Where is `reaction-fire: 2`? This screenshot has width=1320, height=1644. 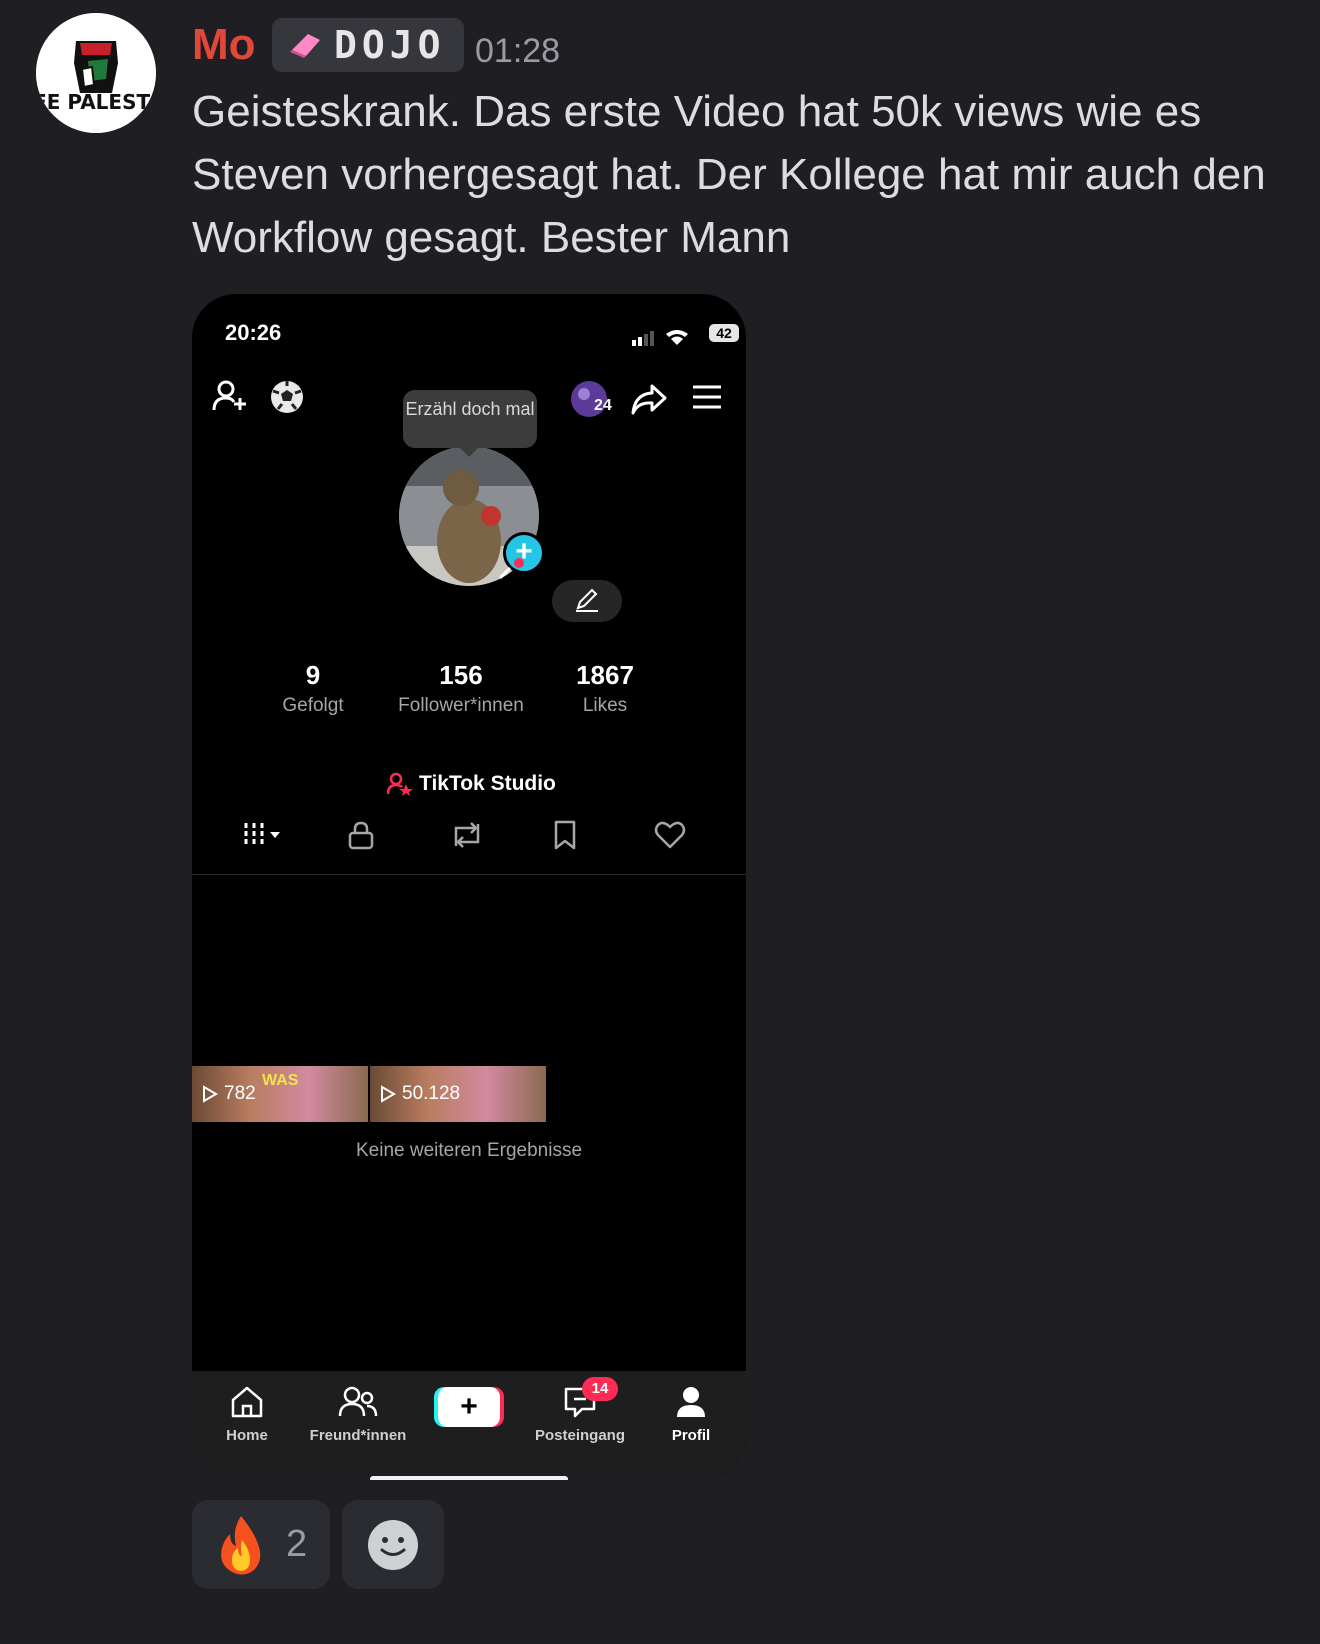
reaction-fire: 2 is located at coordinates (261, 1544).